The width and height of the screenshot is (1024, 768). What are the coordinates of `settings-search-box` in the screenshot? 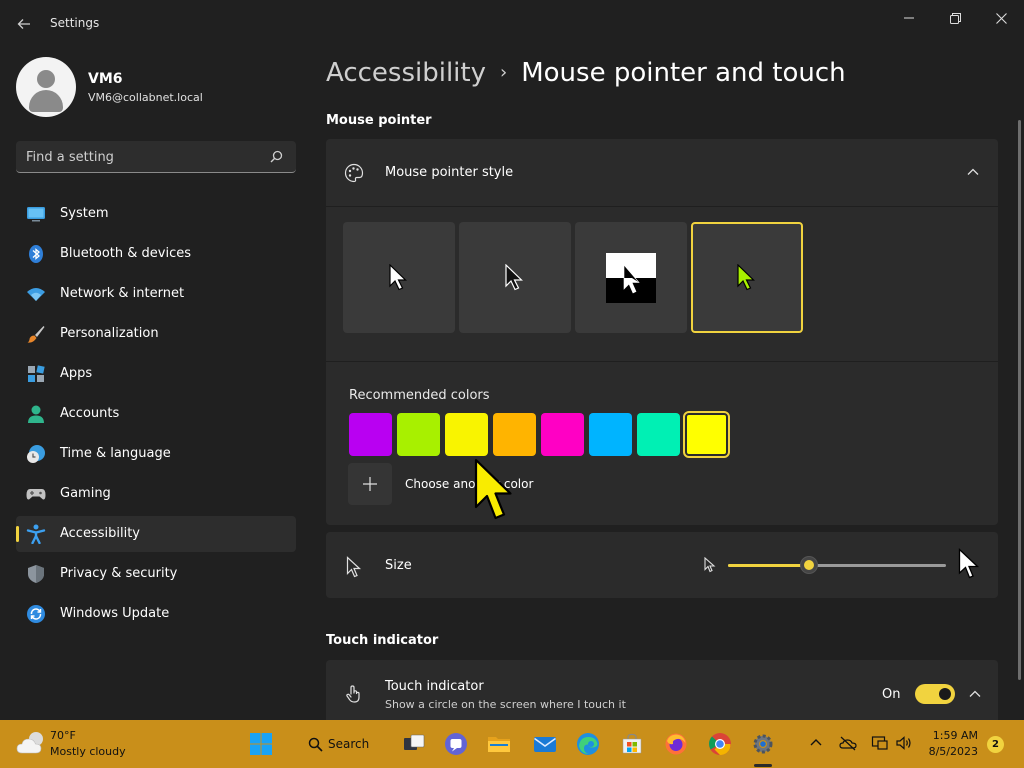 It's located at (156, 157).